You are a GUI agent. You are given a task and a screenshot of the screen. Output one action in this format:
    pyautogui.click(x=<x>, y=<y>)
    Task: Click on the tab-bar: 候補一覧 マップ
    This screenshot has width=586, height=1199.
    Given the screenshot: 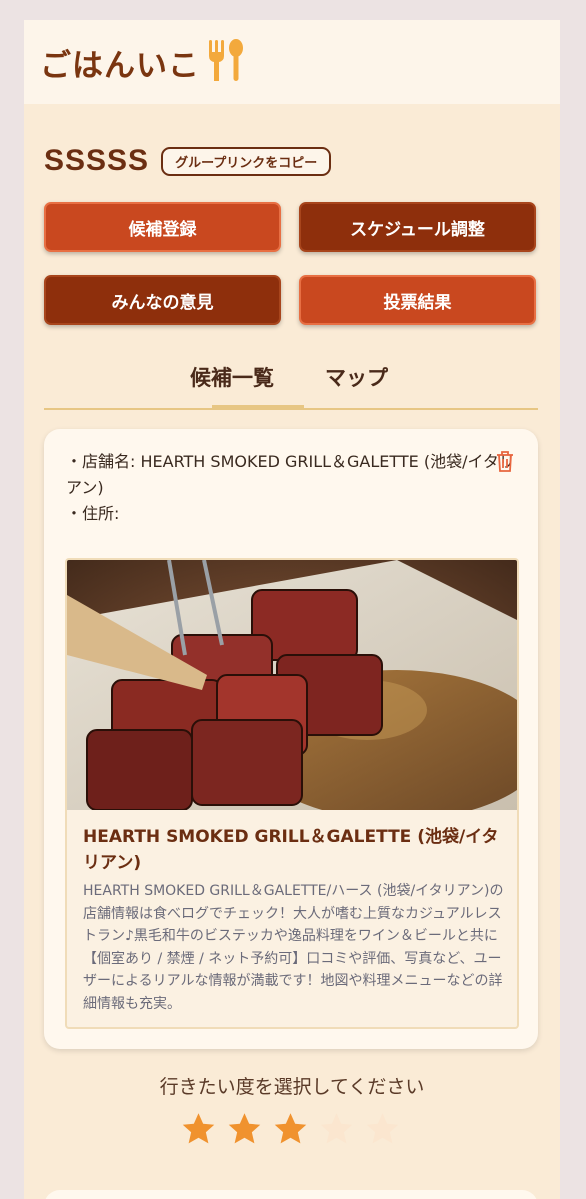 What is the action you would take?
    pyautogui.click(x=291, y=383)
    